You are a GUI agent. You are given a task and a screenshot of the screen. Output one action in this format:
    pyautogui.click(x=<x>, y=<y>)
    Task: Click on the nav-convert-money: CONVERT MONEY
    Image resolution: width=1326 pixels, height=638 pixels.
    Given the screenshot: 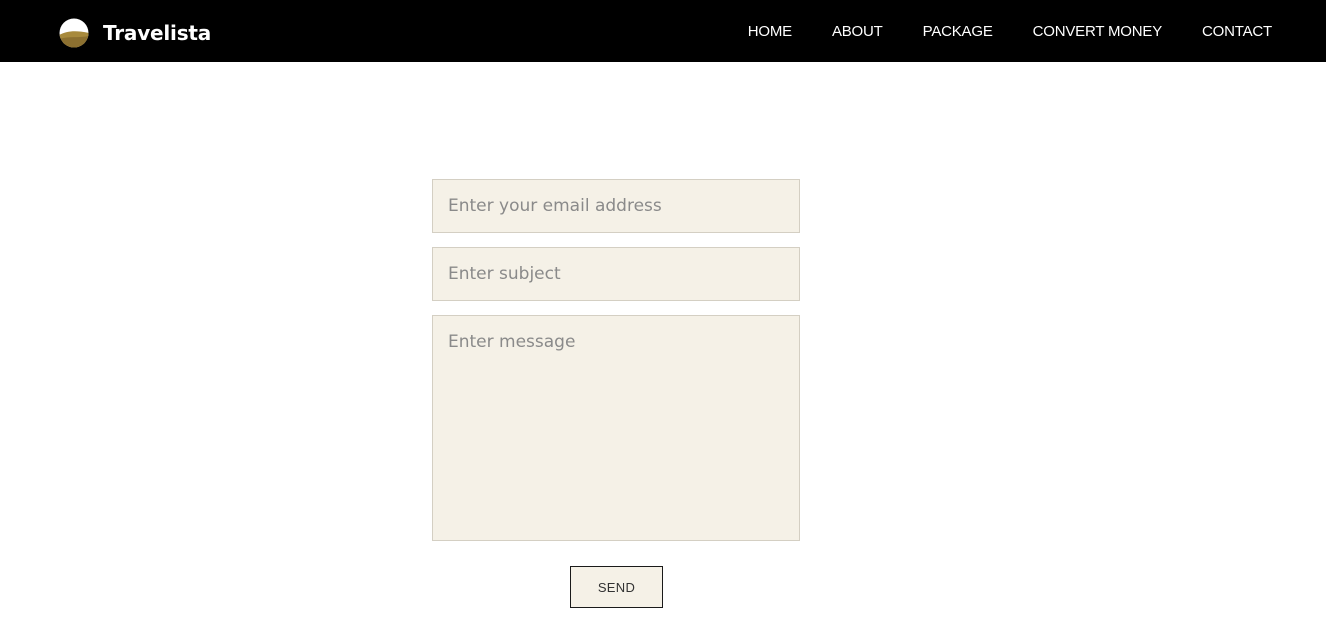 What is the action you would take?
    pyautogui.click(x=1098, y=31)
    